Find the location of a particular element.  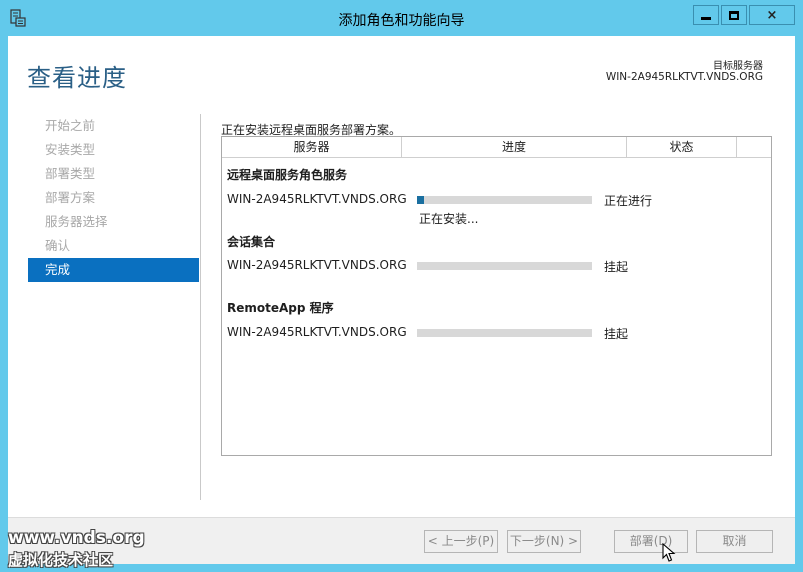

maximize-icon is located at coordinates (734, 15).